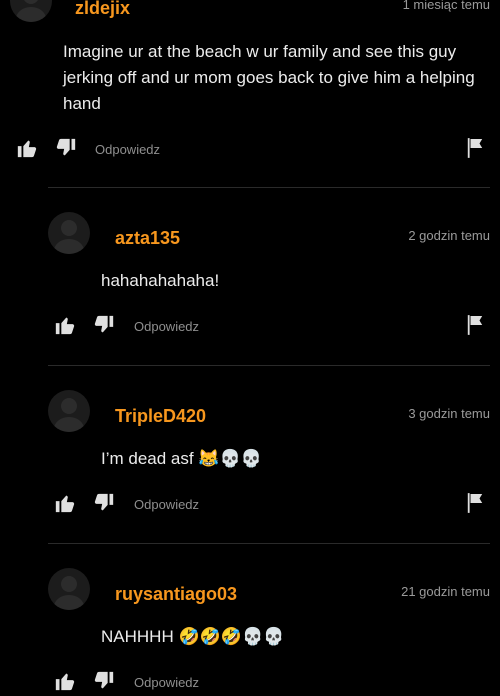 This screenshot has height=696, width=500. Describe the element at coordinates (445, 591) in the screenshot. I see `comment-timestamp: 21 godzin temu` at that location.